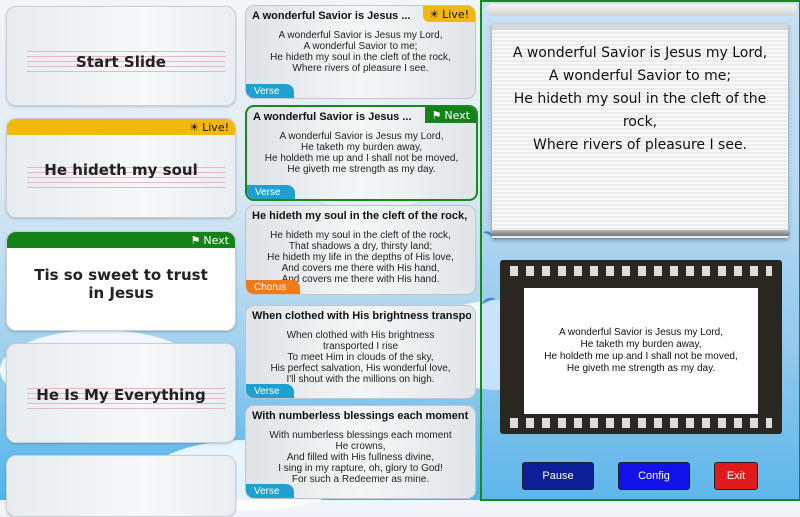  I want to click on pause-button: Pause, so click(558, 476).